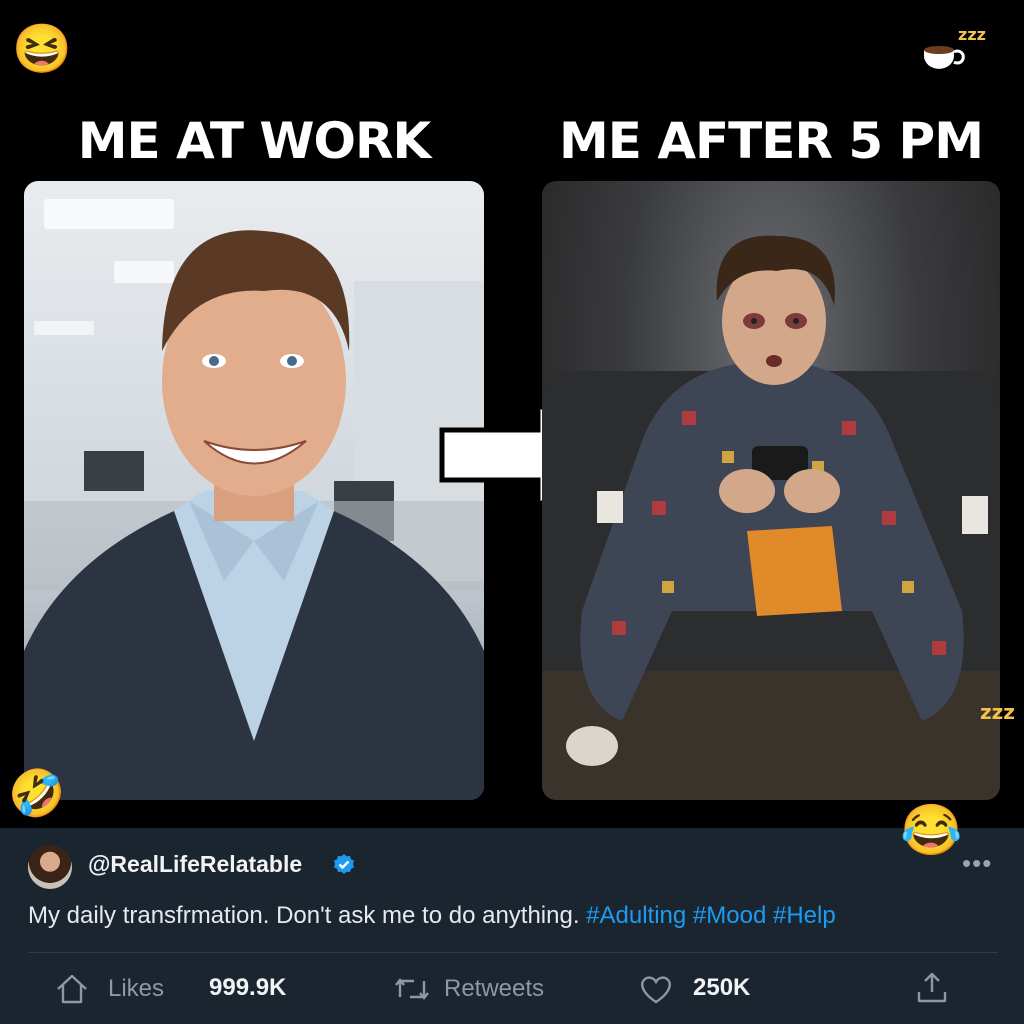 The image size is (1024, 1024). What do you see at coordinates (494, 988) in the screenshot?
I see `retweets-label: Retweets` at bounding box center [494, 988].